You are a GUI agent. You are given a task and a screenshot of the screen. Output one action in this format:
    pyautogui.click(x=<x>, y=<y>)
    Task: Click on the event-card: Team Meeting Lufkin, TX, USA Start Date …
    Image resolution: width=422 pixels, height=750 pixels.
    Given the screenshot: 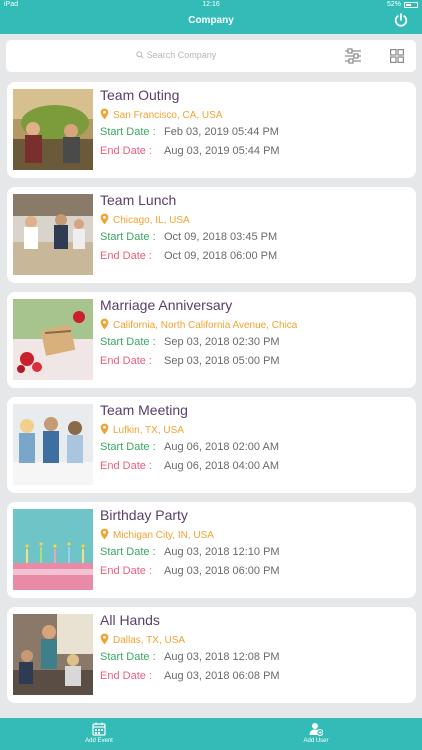 What is the action you would take?
    pyautogui.click(x=211, y=445)
    